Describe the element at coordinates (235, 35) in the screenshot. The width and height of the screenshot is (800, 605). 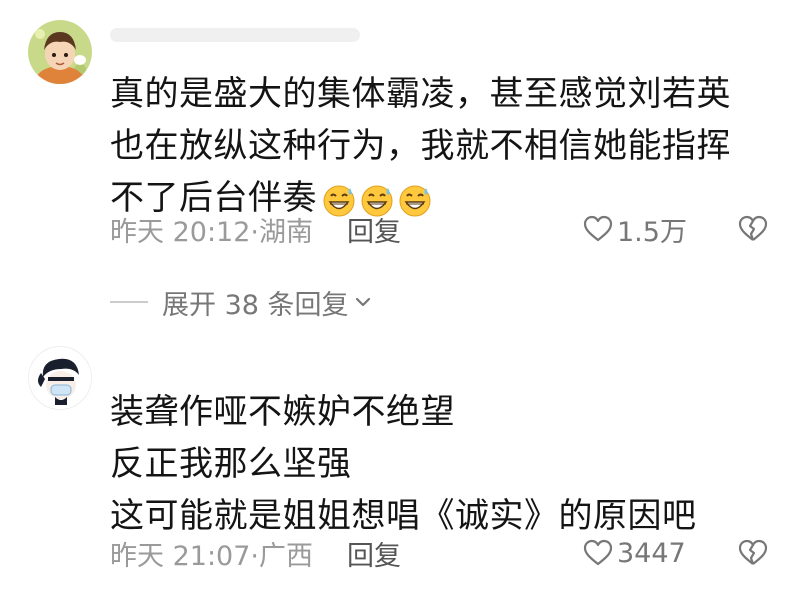
I see `username-placeholder` at that location.